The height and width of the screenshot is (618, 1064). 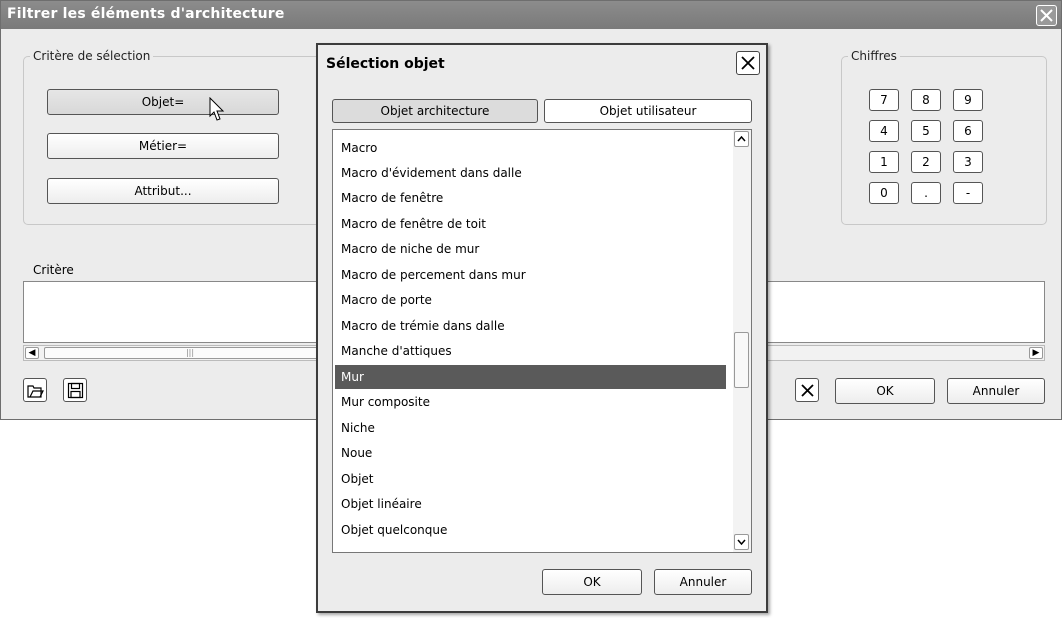 I want to click on list-item: Macro de trémie dans dalle, so click(x=530, y=326).